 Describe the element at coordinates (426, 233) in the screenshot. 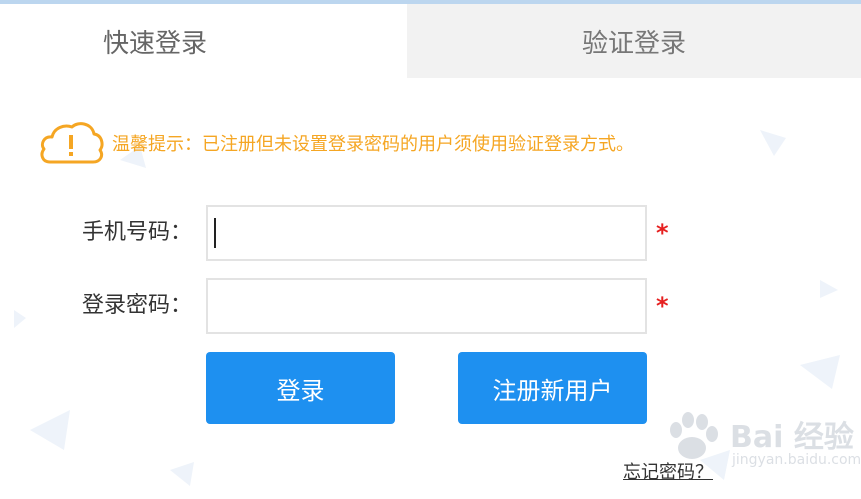

I see `phone-input` at that location.